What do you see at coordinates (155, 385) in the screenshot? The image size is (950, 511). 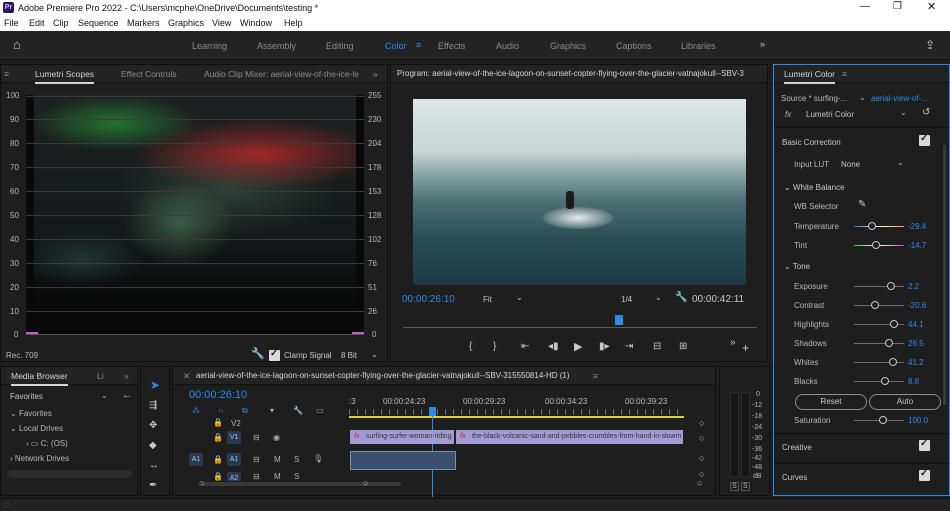 I see `selection-tool-icon: ➤` at bounding box center [155, 385].